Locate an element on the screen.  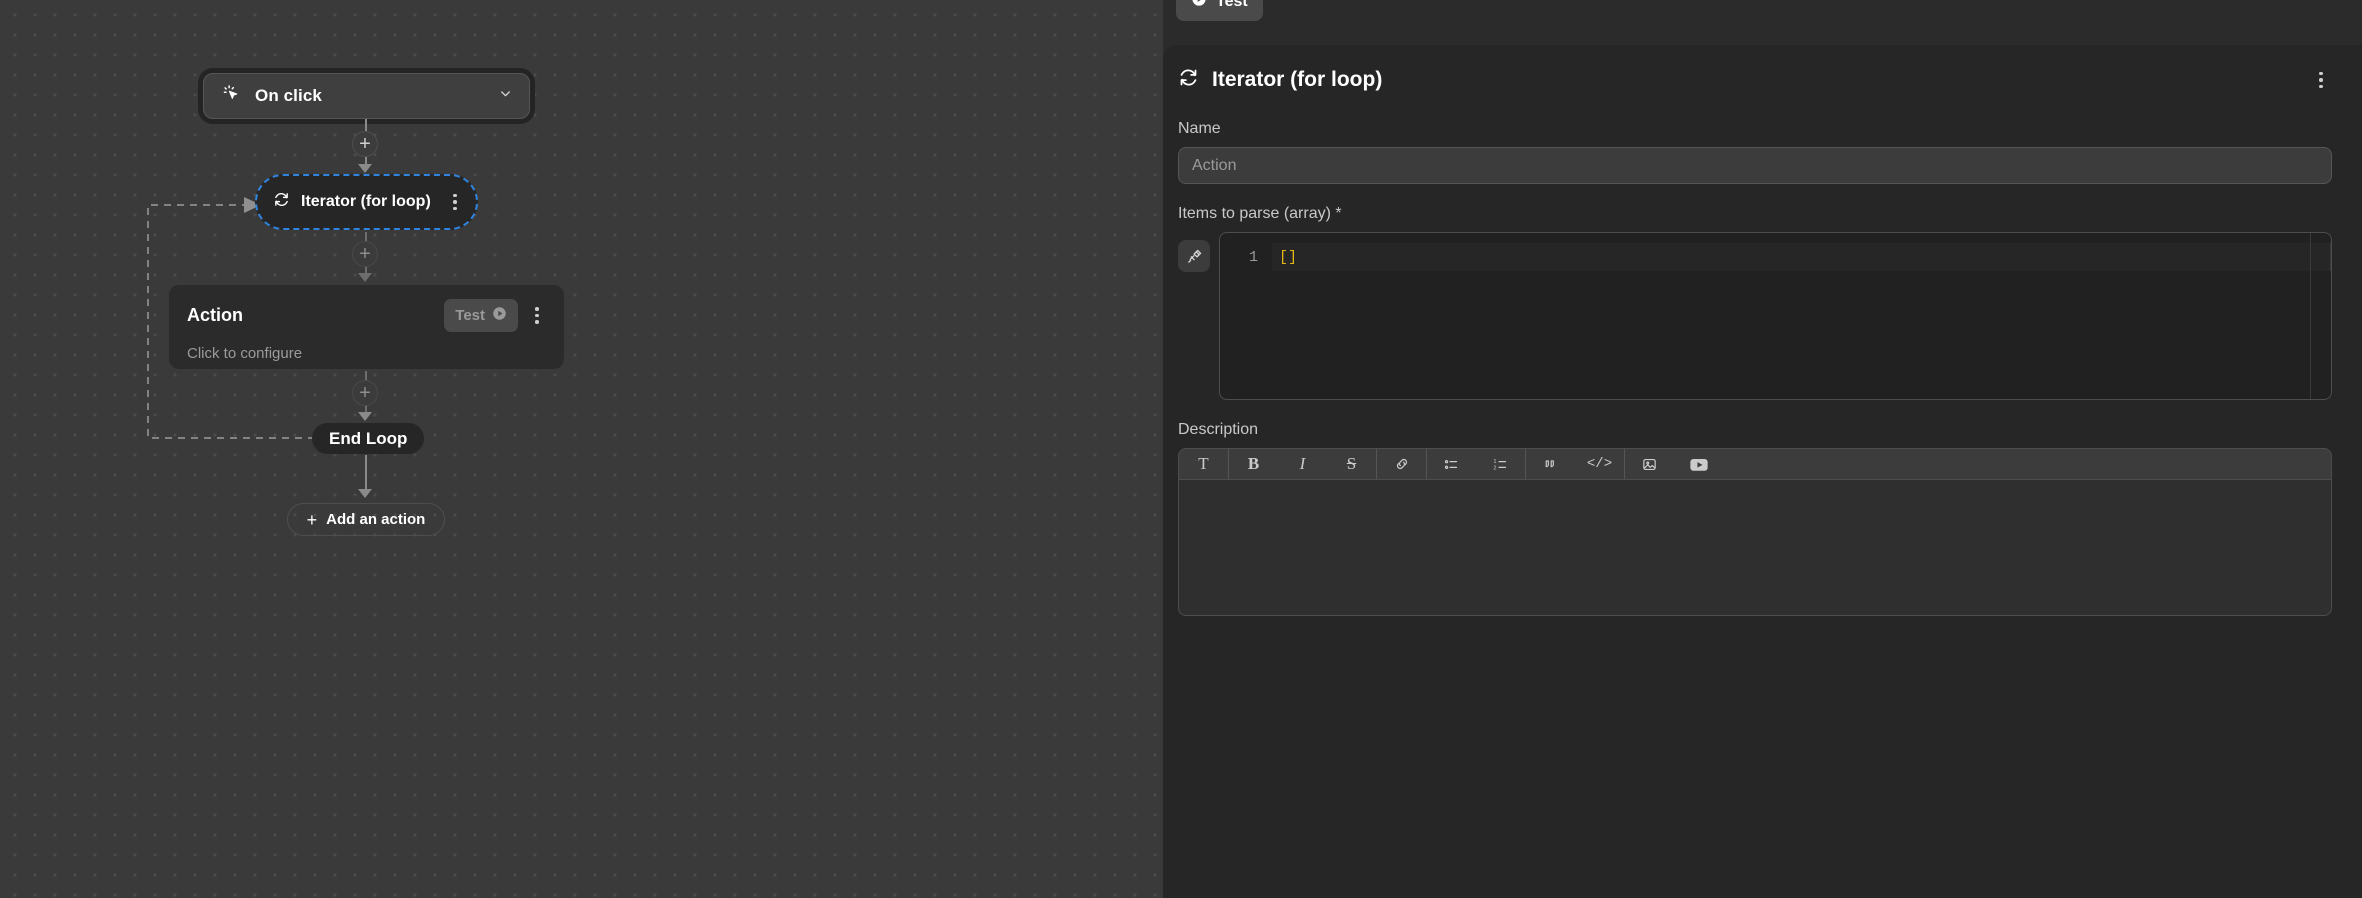
action-kebab-menu-icon is located at coordinates (537, 316).